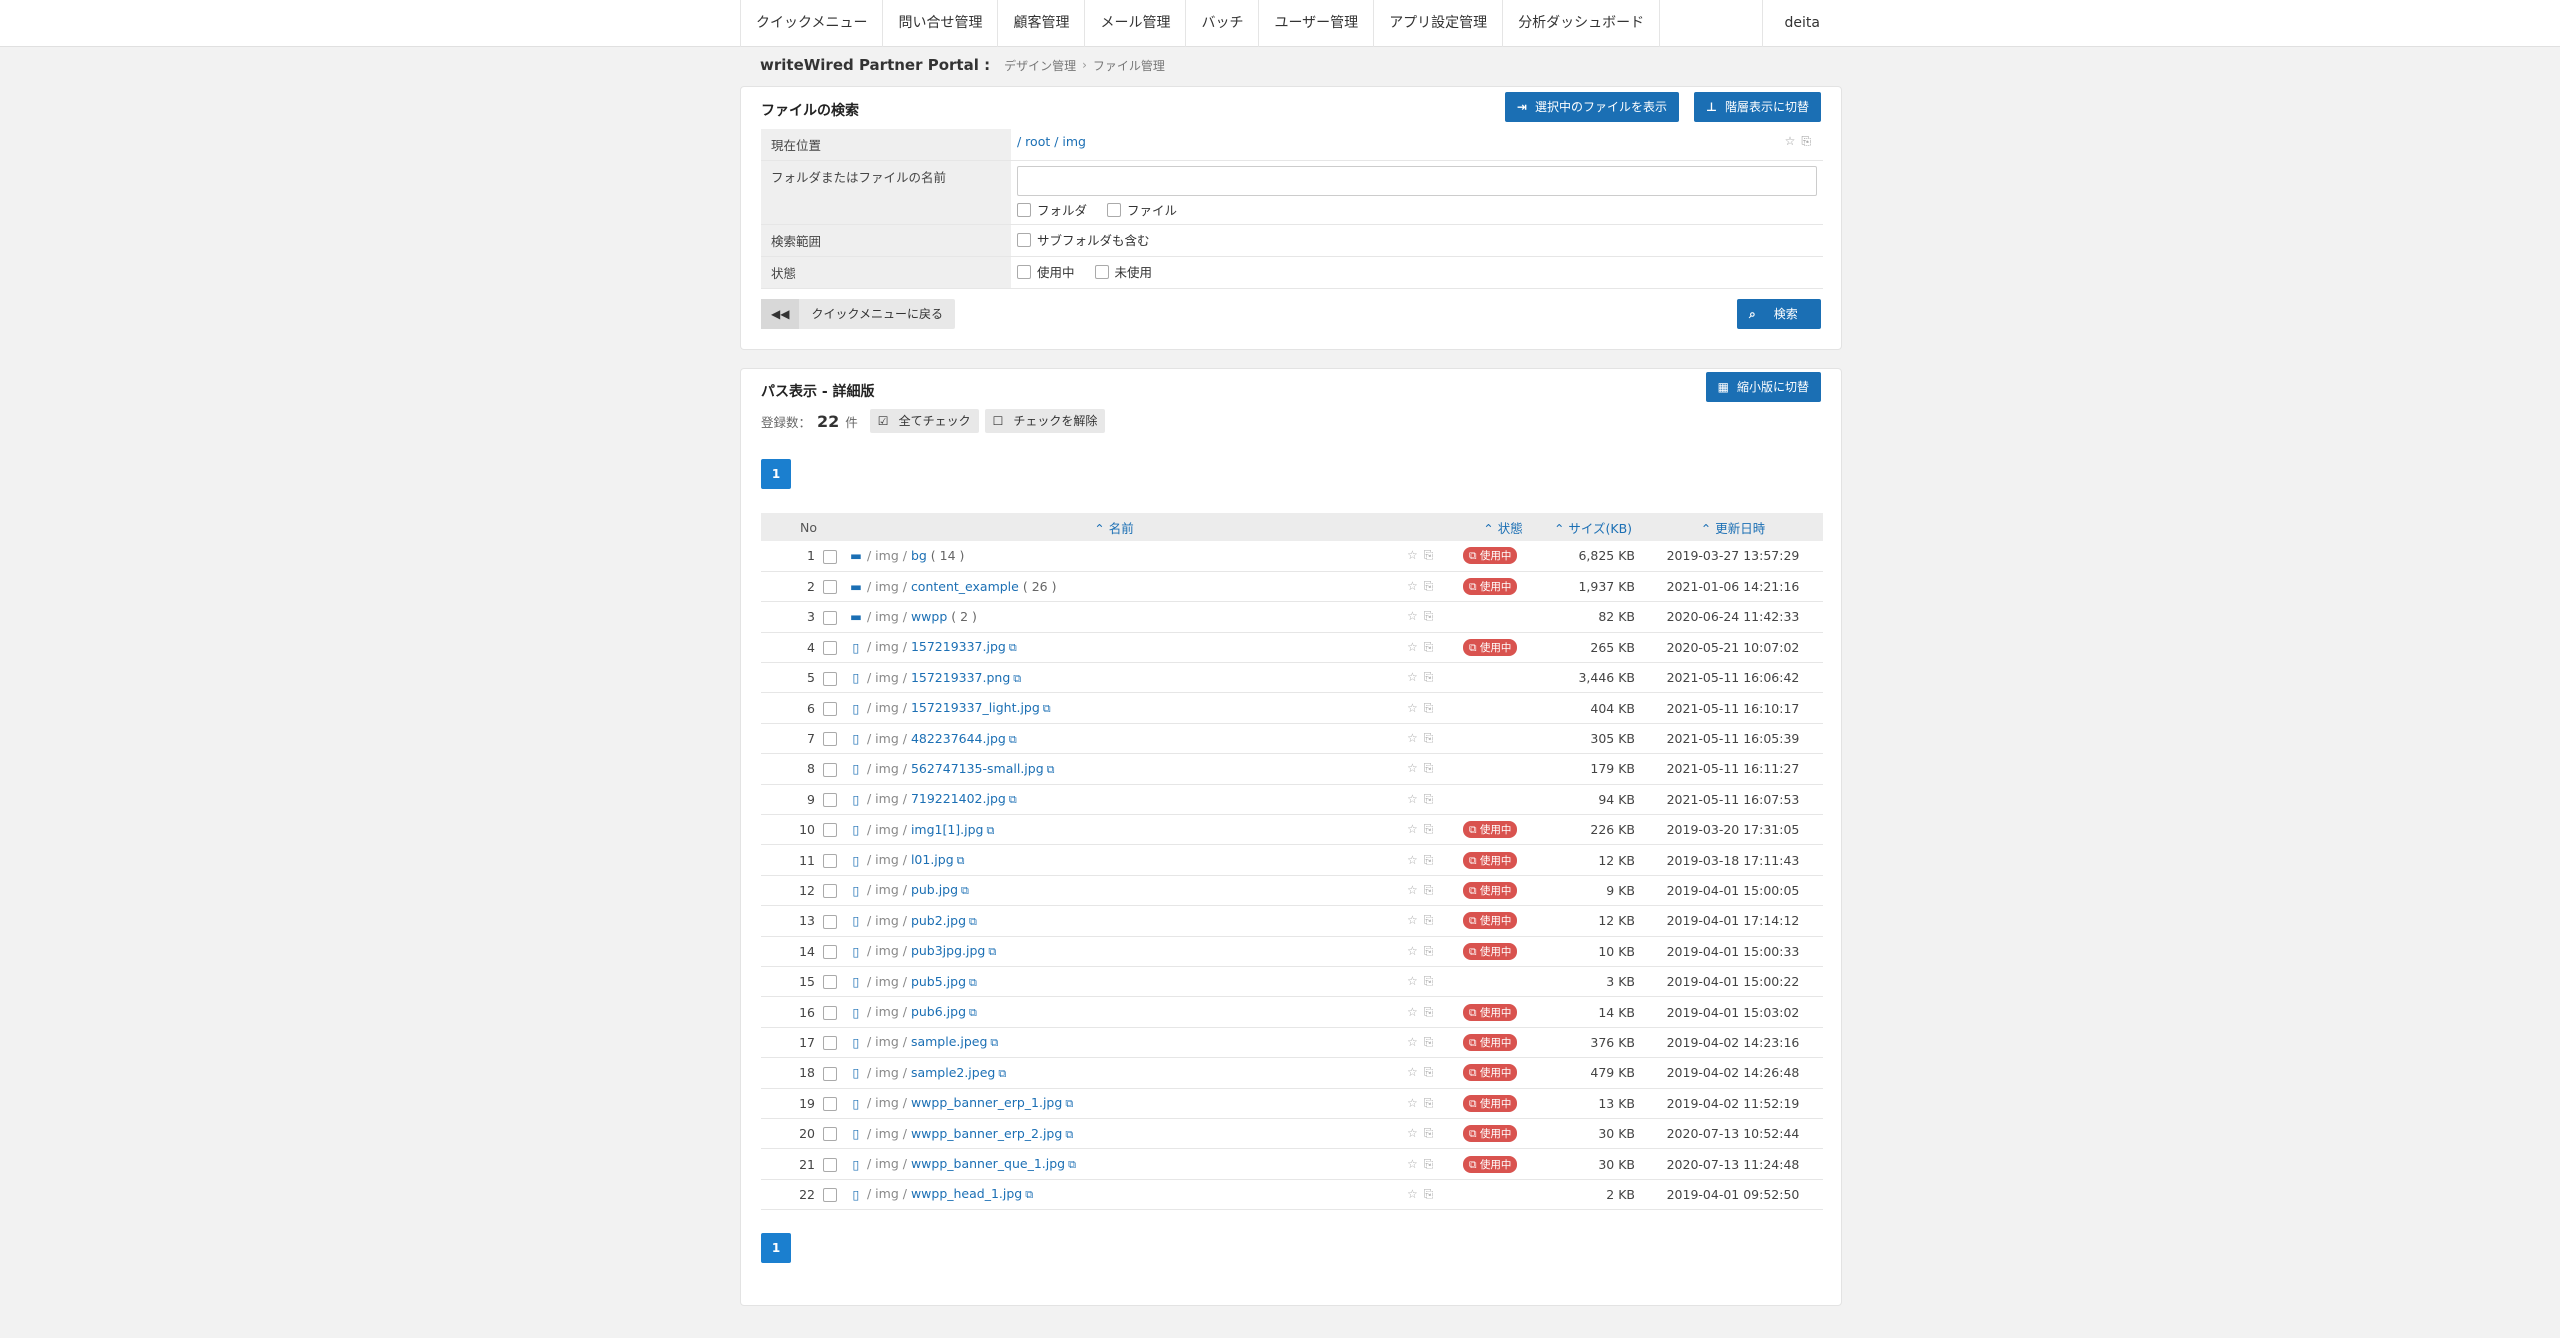 The image size is (2560, 1338). I want to click on tree-view-button: ⊥ 階層表示に切替, so click(1757, 107).